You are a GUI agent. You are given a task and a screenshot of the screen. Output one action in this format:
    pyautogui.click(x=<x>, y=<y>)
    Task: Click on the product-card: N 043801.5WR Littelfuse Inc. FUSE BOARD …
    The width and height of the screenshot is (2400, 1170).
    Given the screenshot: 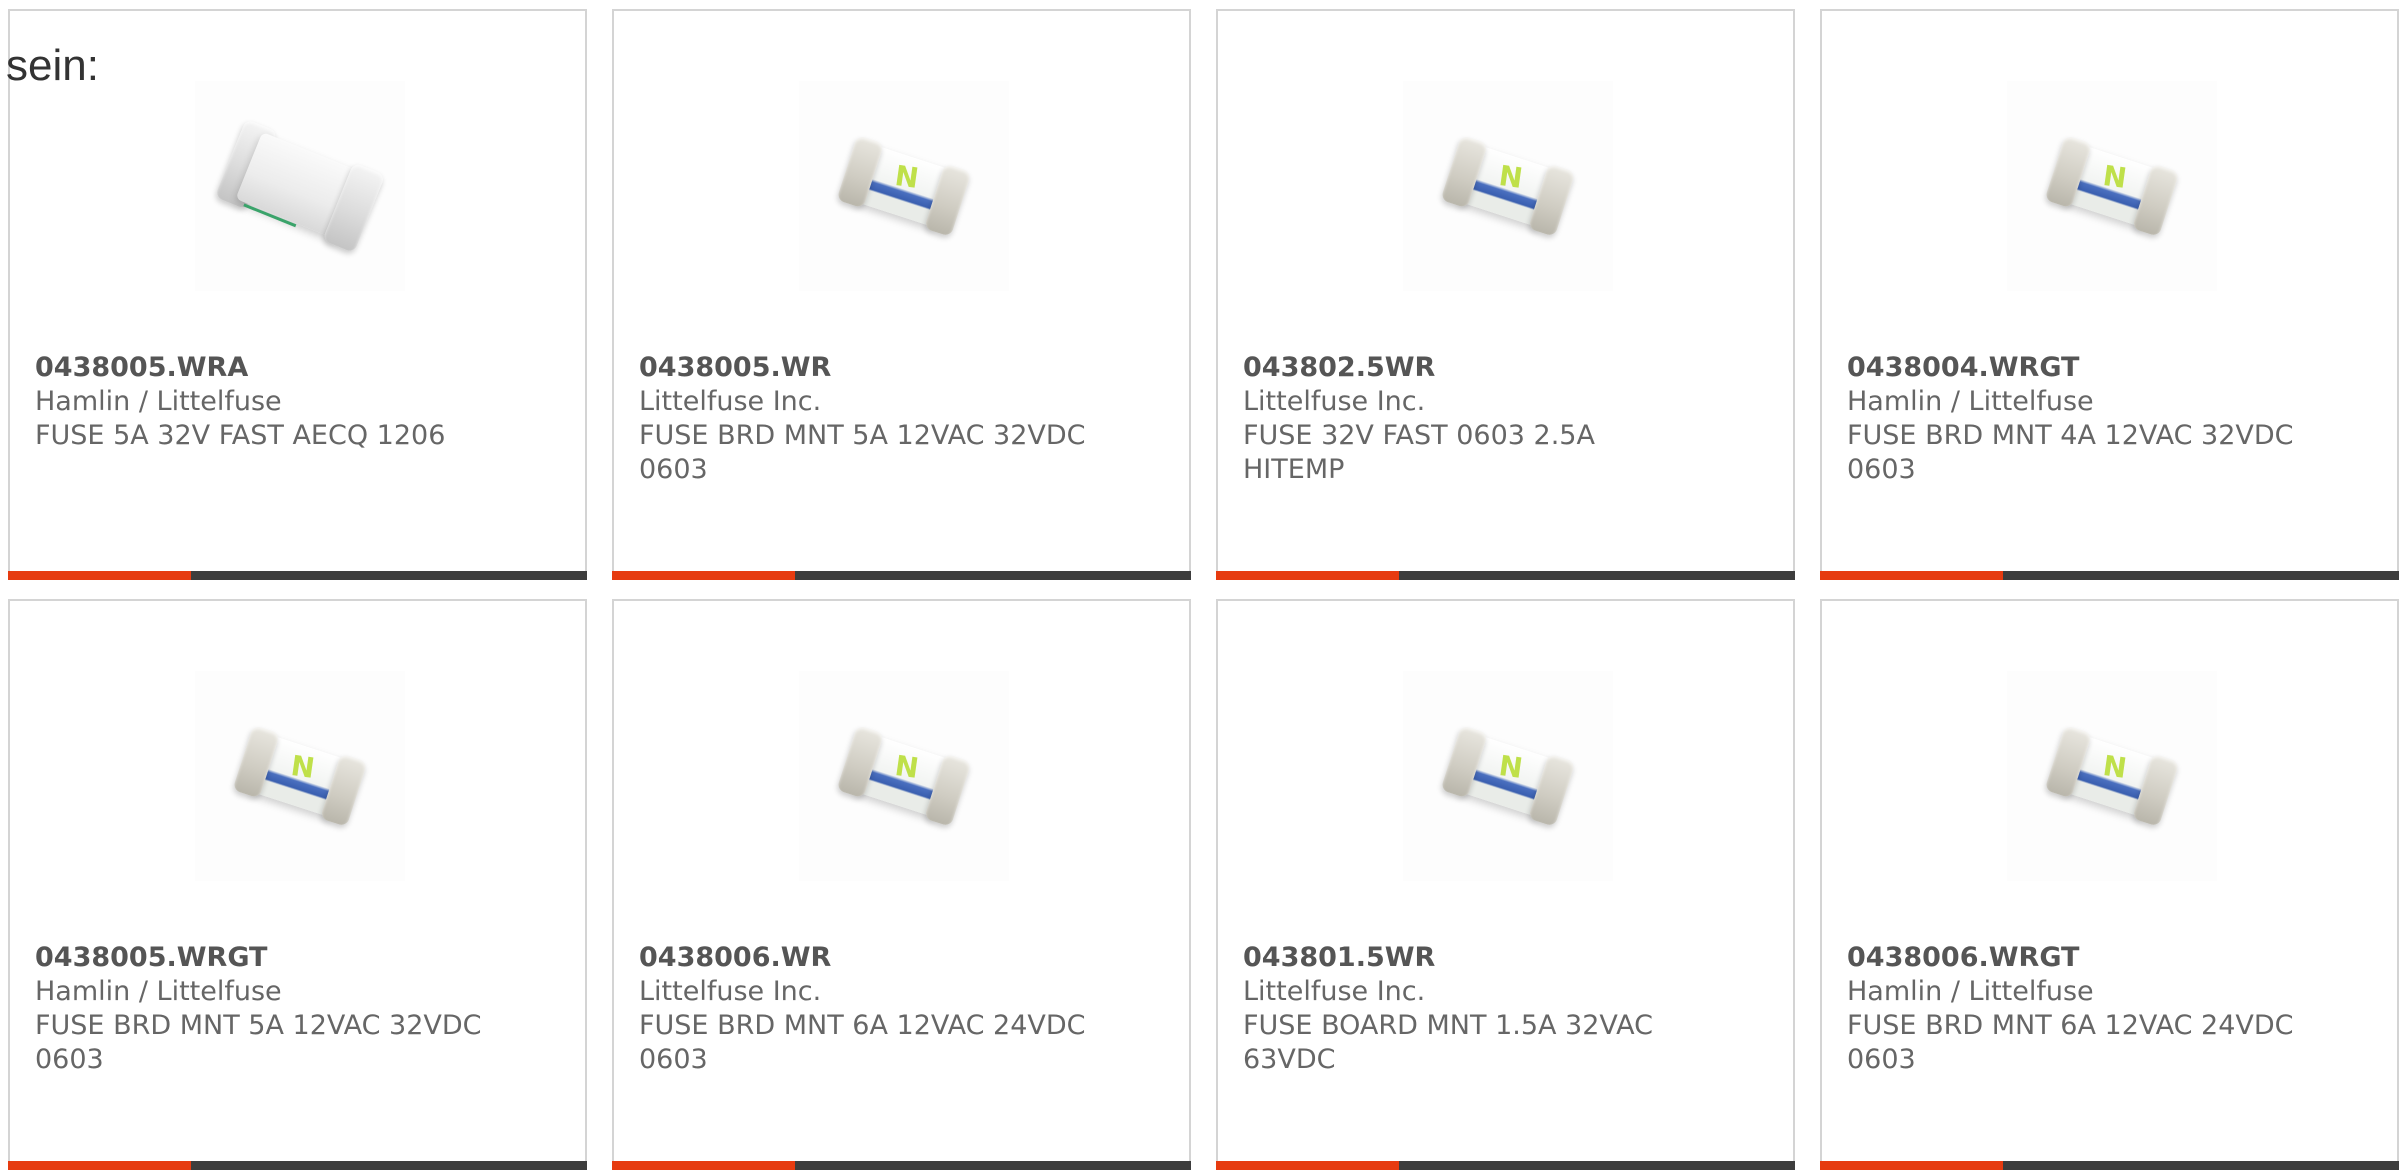 What is the action you would take?
    pyautogui.click(x=1505, y=884)
    